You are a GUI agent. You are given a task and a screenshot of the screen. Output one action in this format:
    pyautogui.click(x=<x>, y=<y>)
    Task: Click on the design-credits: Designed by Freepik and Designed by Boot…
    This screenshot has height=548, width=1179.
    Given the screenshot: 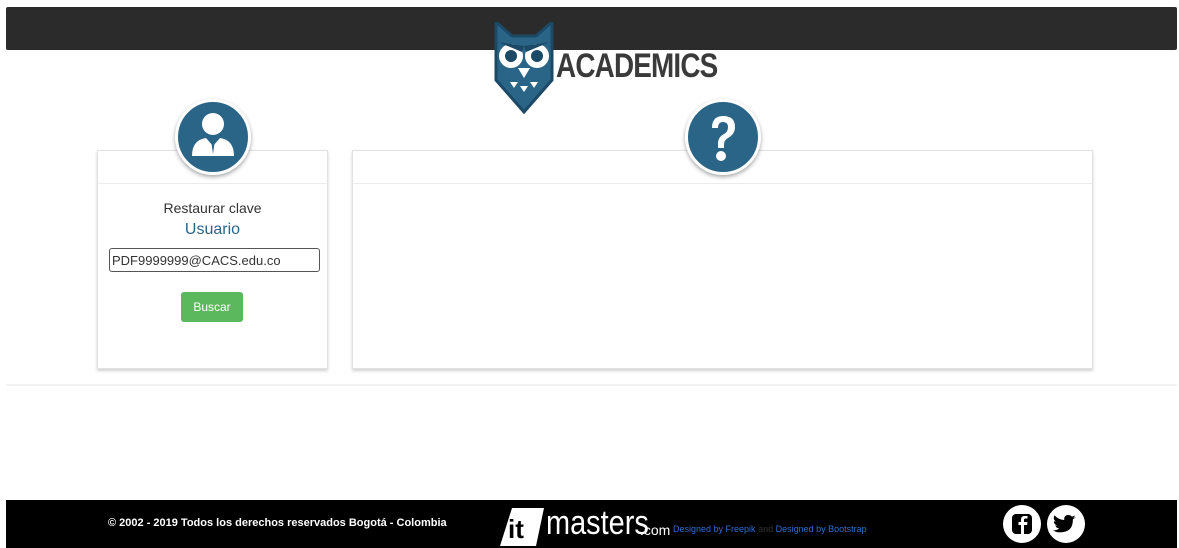 What is the action you would take?
    pyautogui.click(x=770, y=529)
    